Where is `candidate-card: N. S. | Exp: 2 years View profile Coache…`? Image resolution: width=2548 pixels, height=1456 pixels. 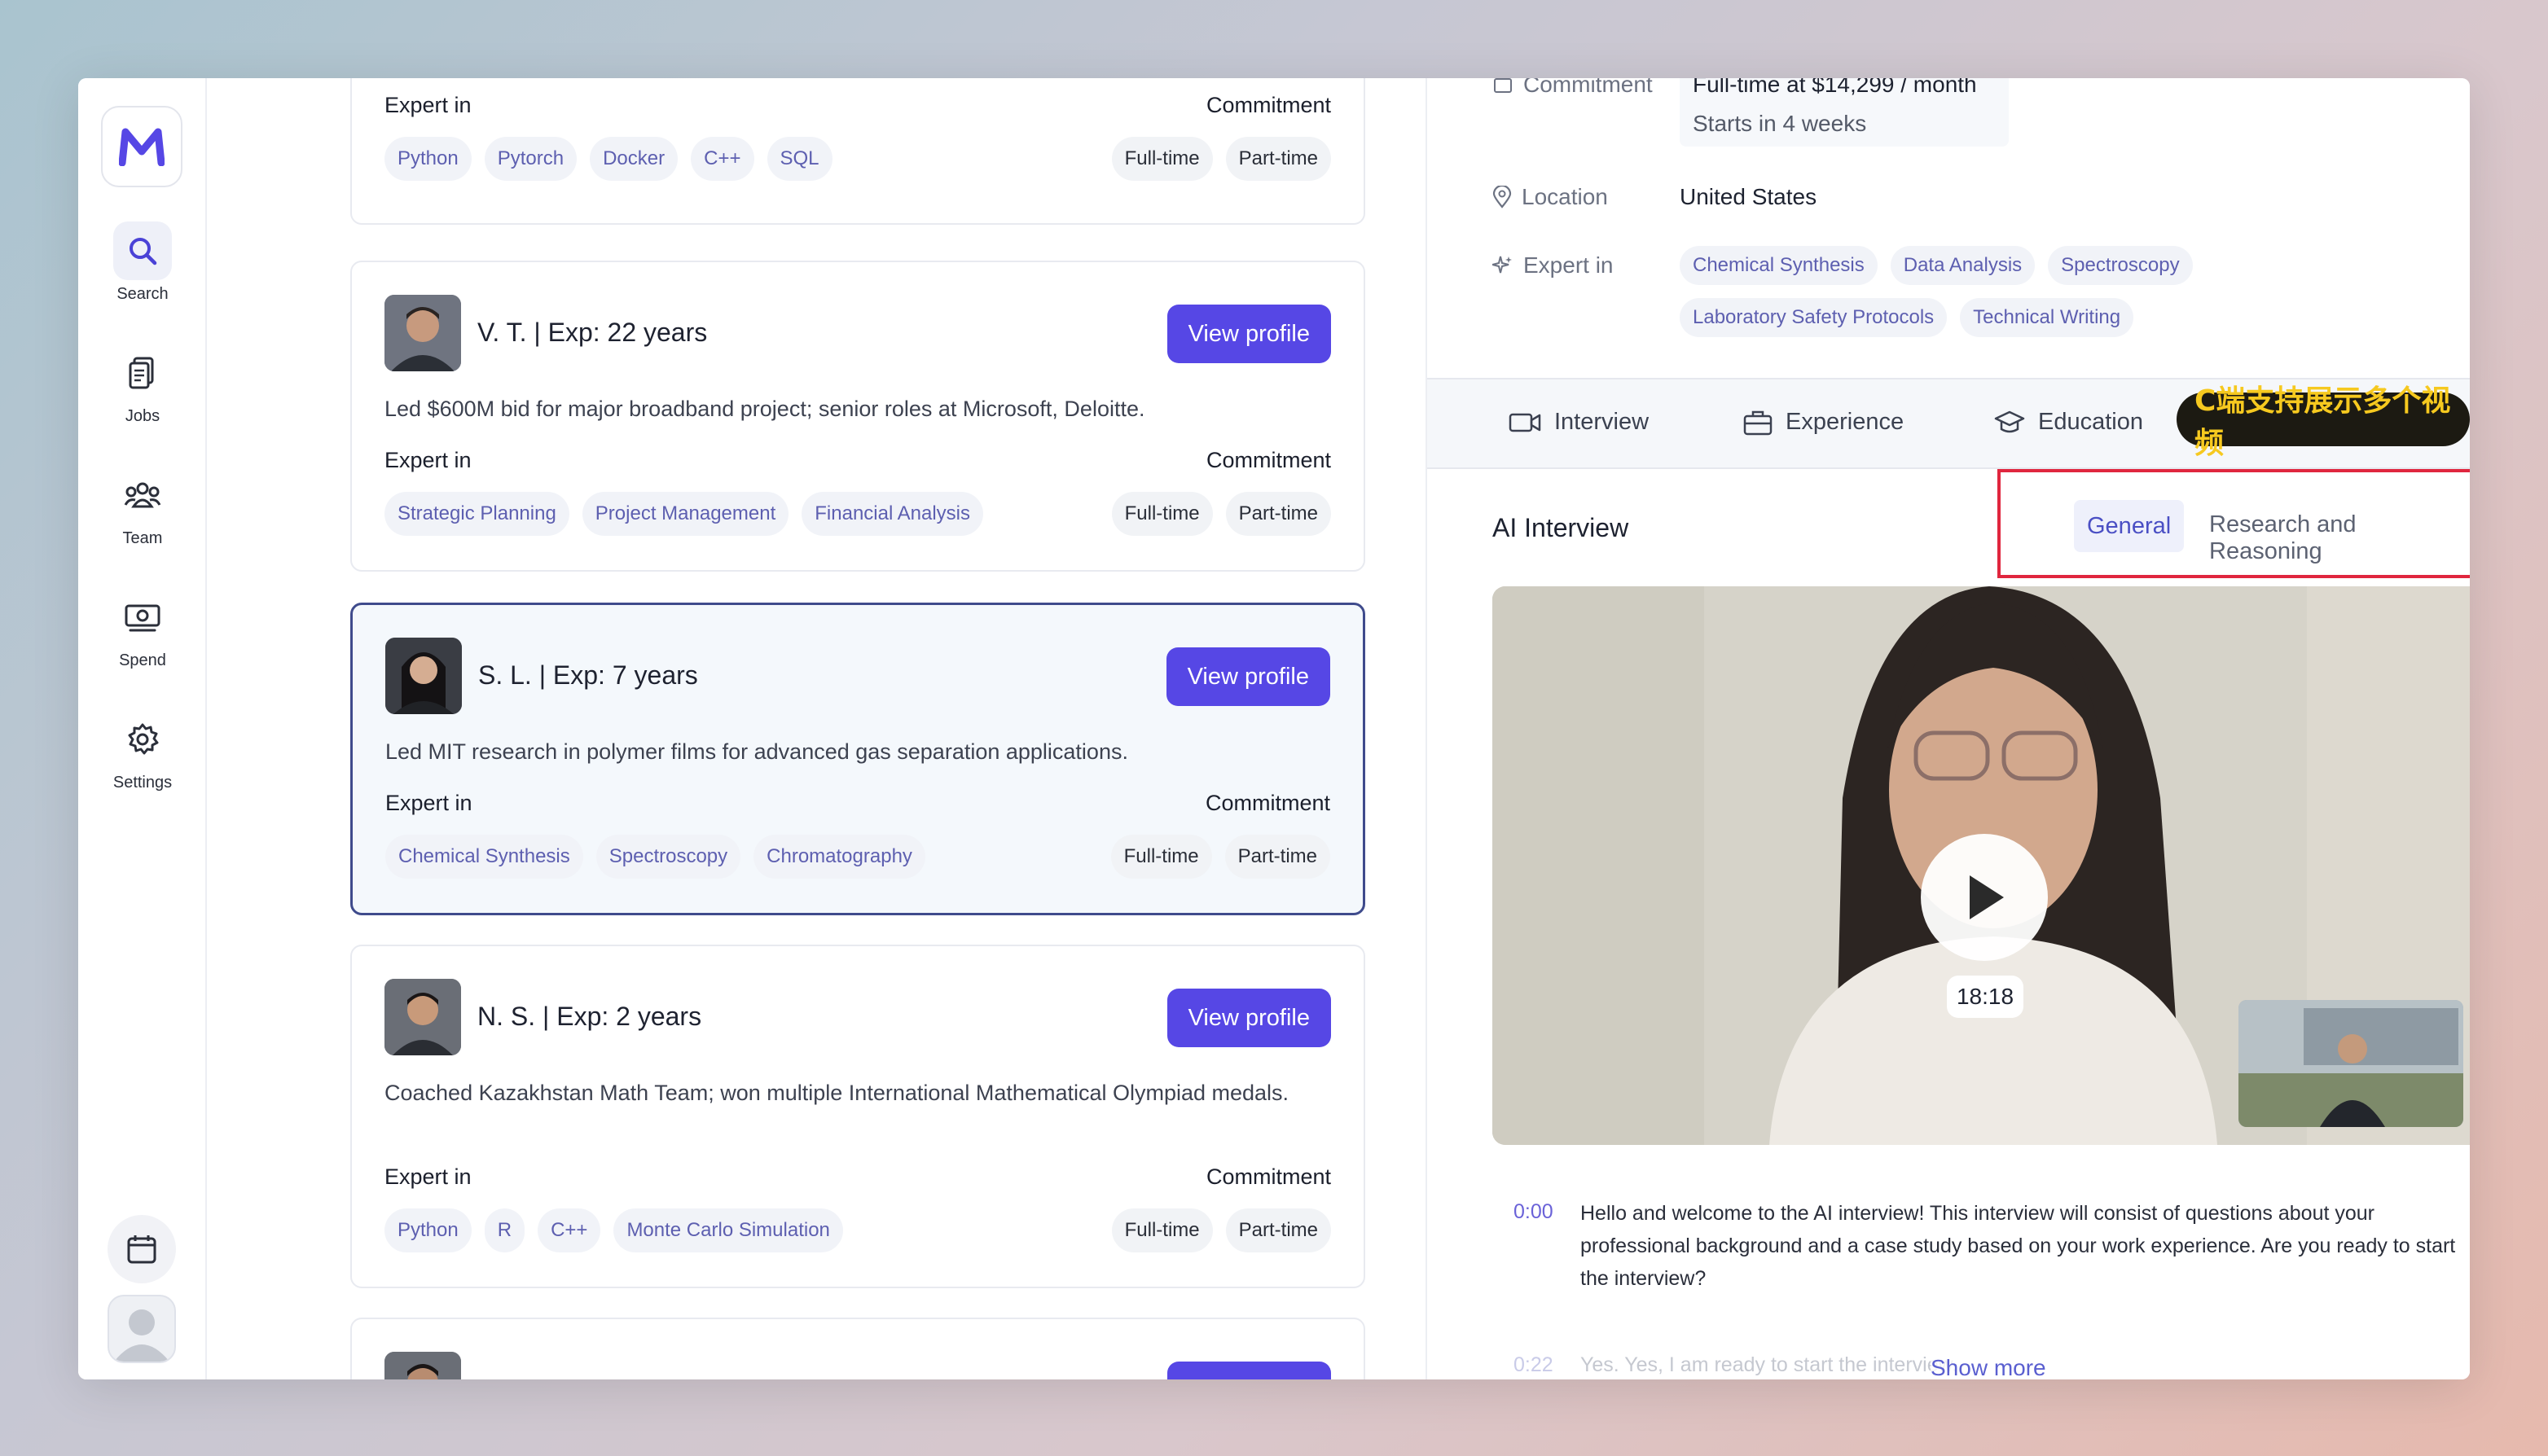 candidate-card: N. S. | Exp: 2 years View profile Coache… is located at coordinates (857, 1116).